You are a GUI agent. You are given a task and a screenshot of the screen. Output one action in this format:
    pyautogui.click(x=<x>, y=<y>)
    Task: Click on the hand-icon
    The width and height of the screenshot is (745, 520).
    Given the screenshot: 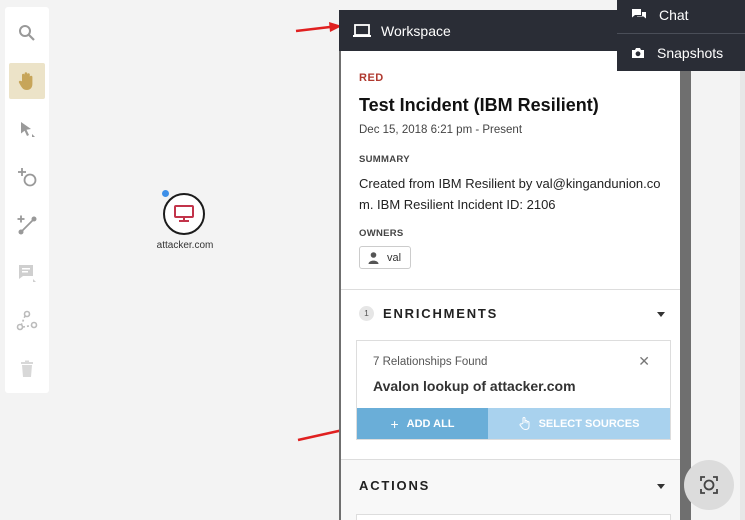 What is the action you would take?
    pyautogui.click(x=25, y=81)
    